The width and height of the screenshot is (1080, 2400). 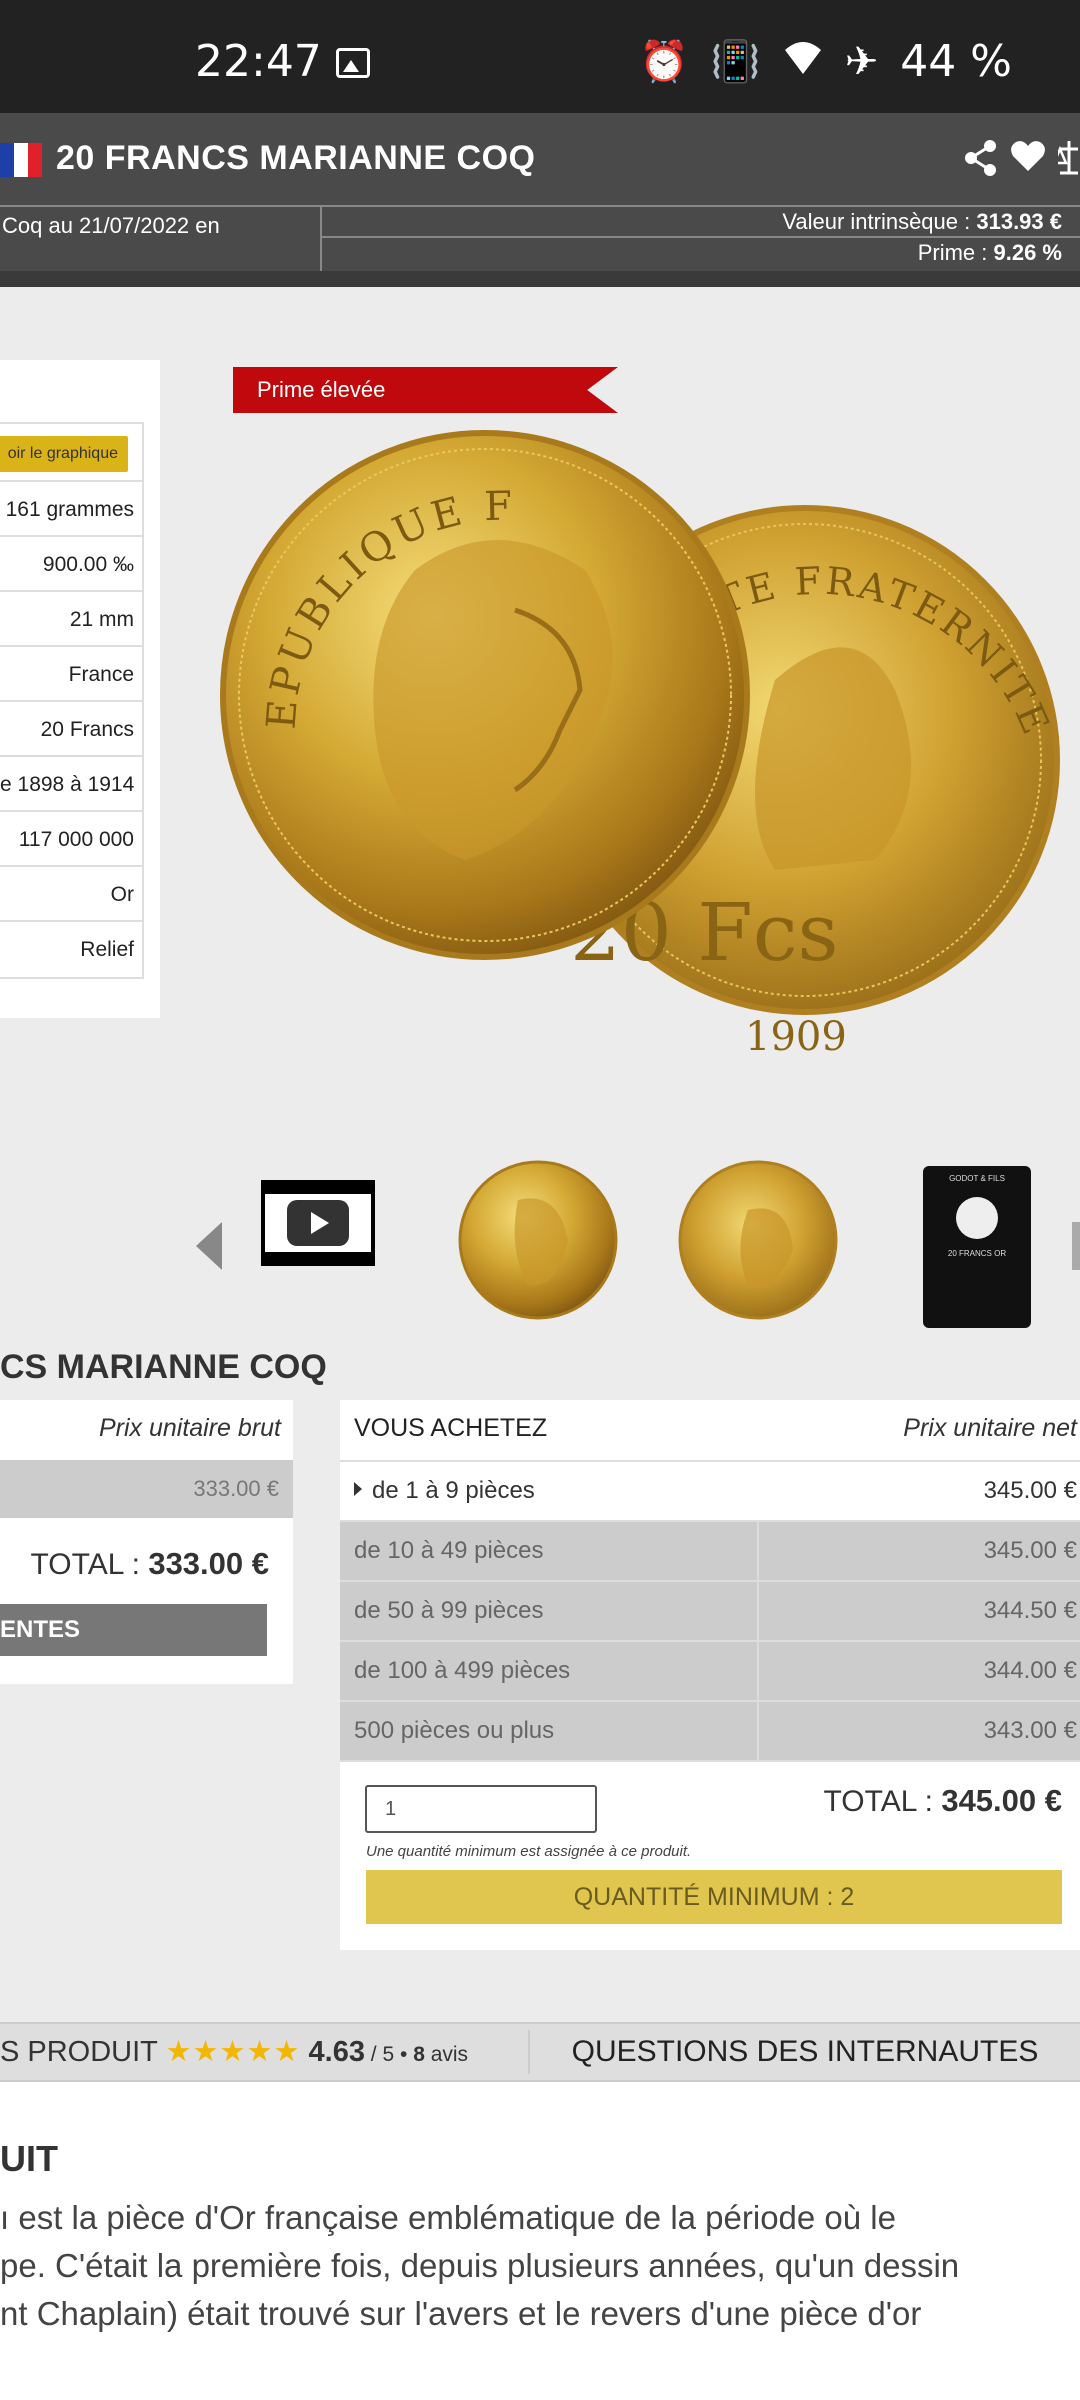 I want to click on thumbnail-carousel: GODOT & FILS 20 FRANCS OR, so click(x=540, y=1247).